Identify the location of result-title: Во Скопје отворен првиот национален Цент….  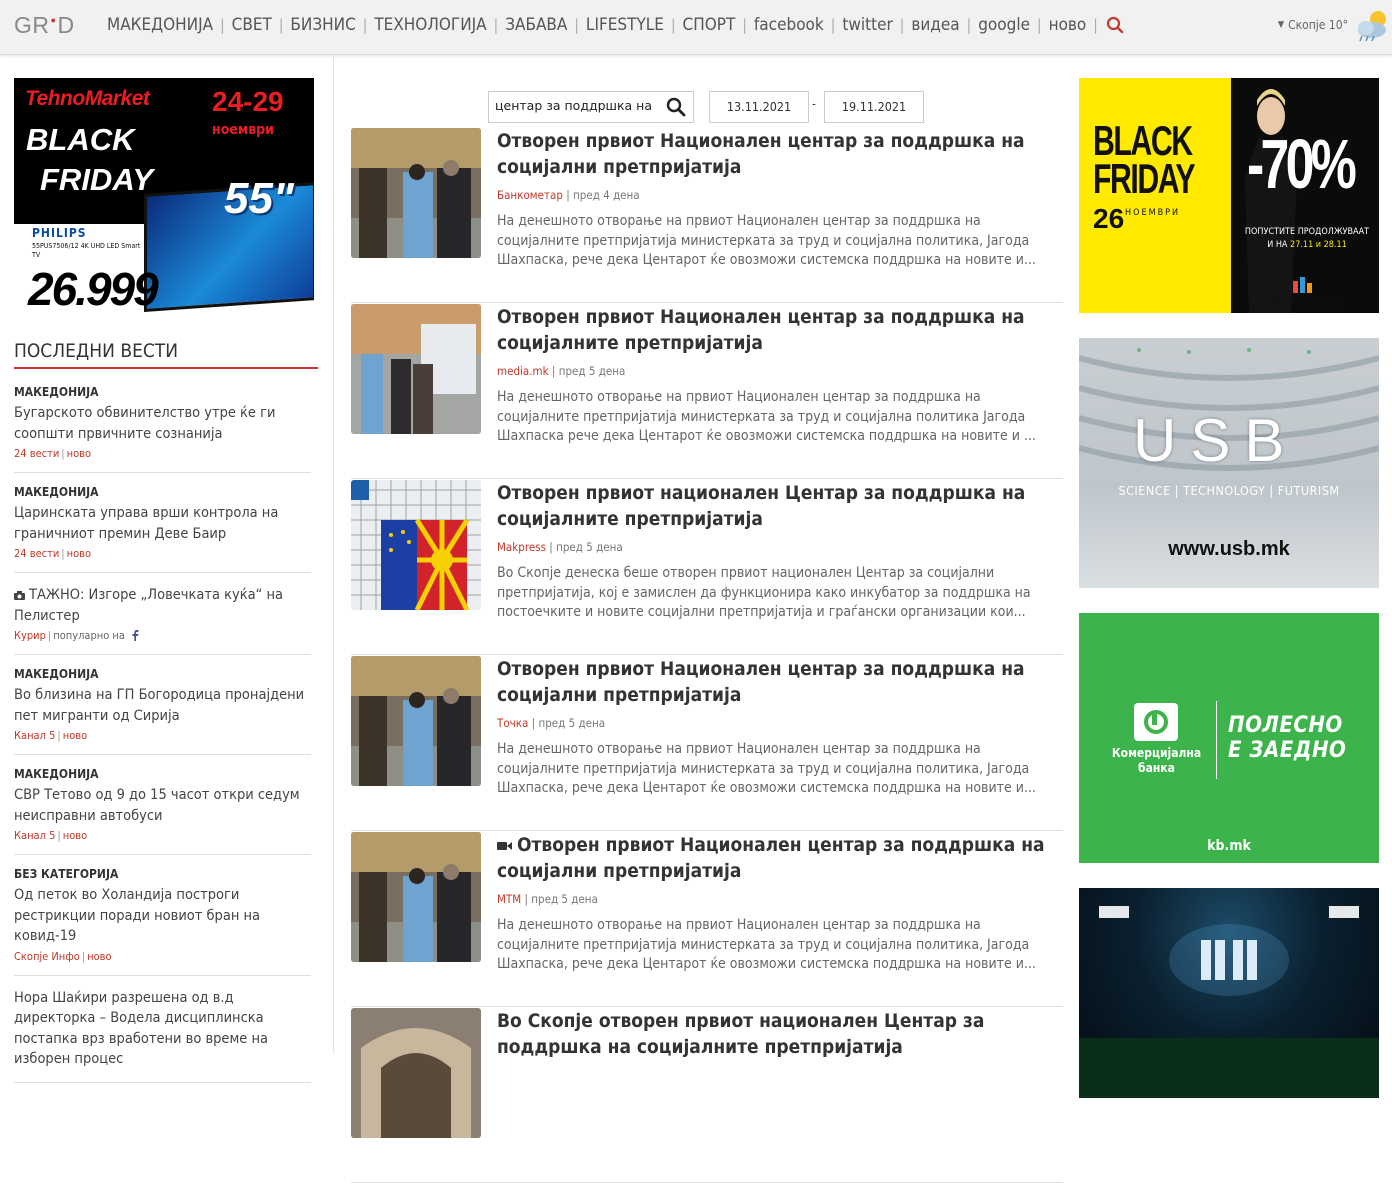
(780, 1034).